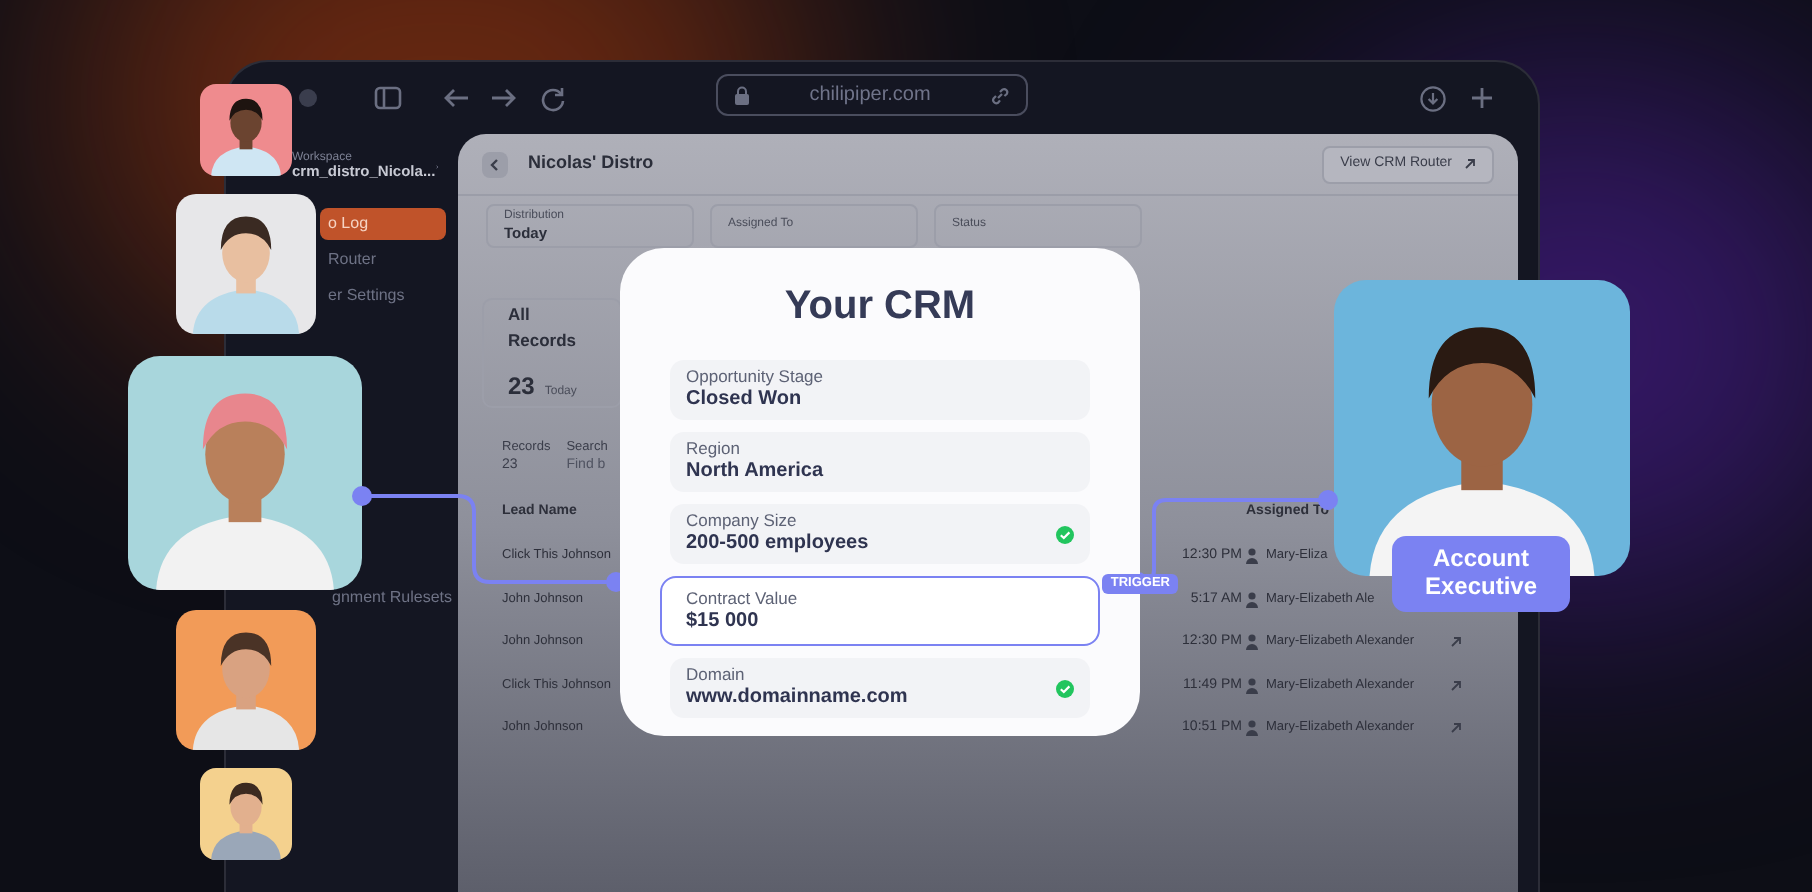 The image size is (1812, 892). I want to click on field-label: Opportunity Stage, so click(756, 377).